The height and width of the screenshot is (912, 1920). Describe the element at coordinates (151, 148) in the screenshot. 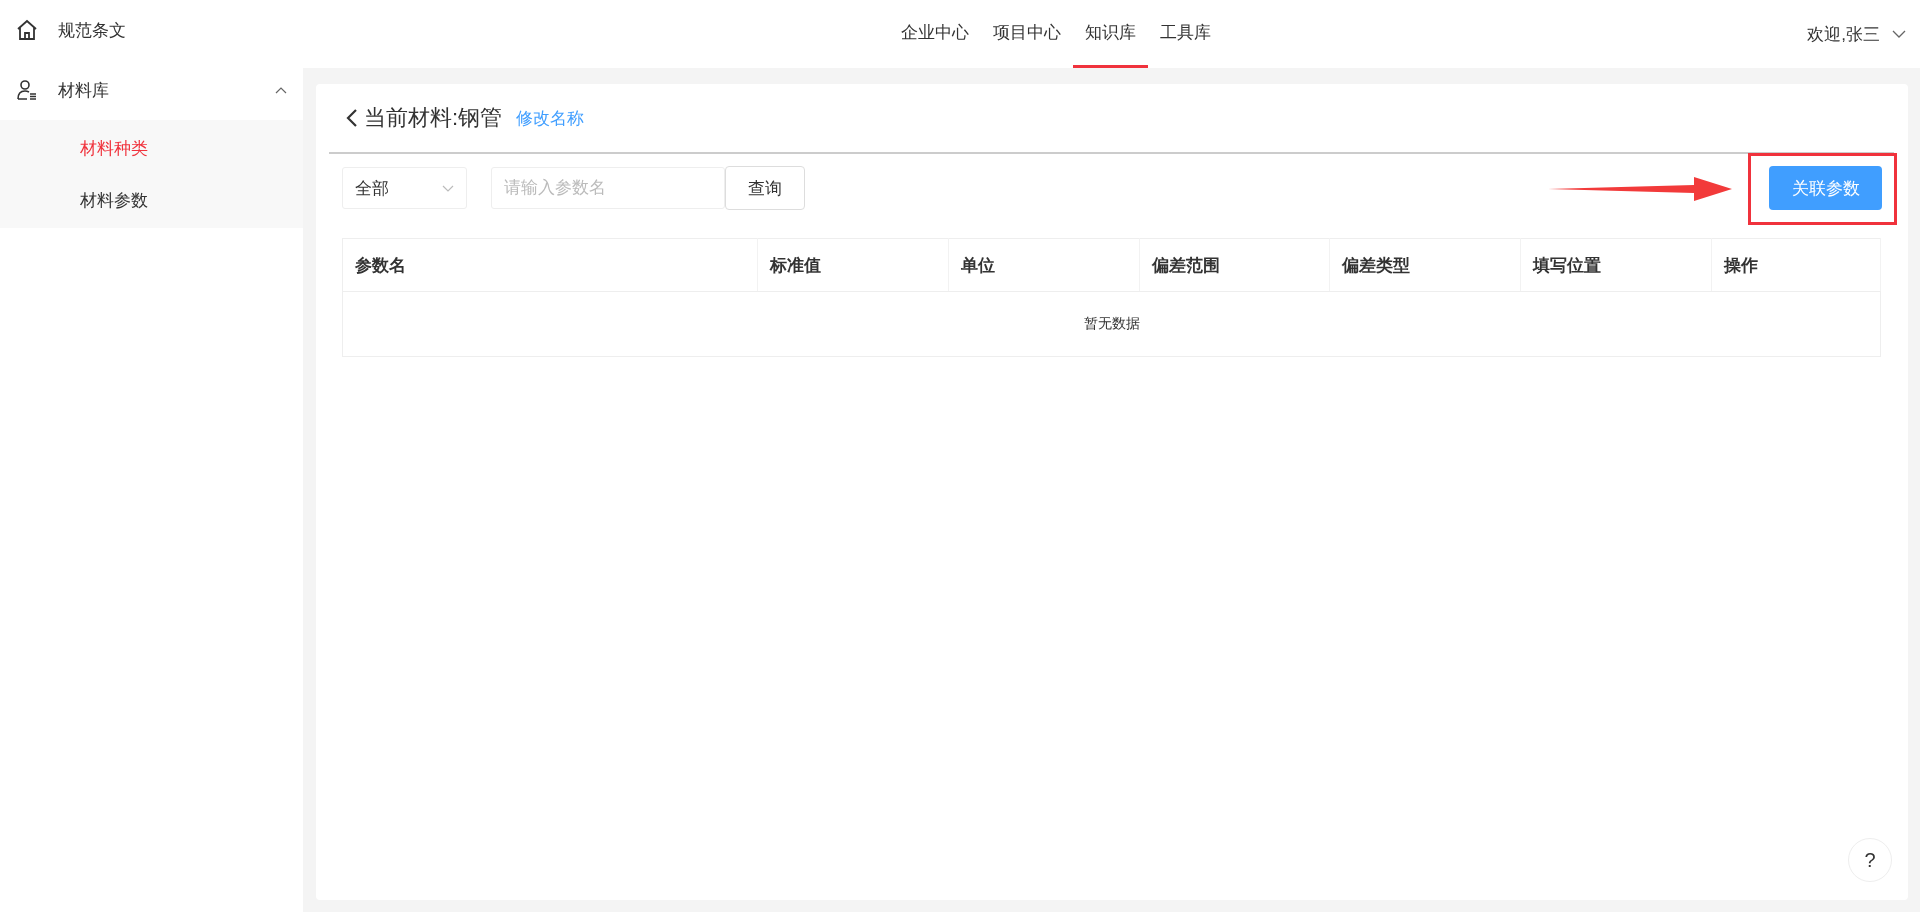

I see `sidebar-subitem: 材料种类` at that location.